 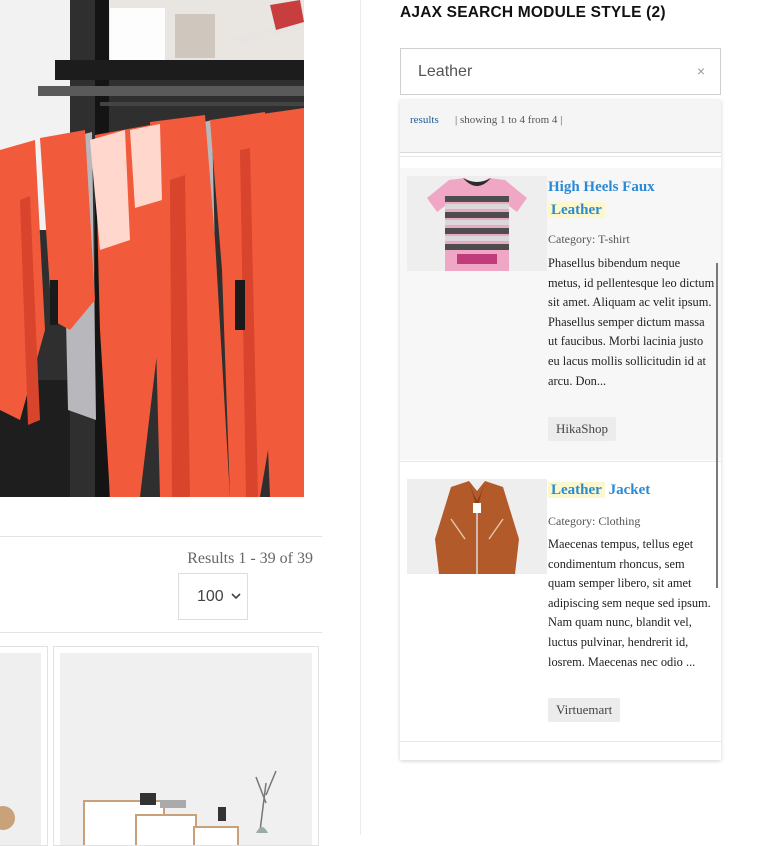 I want to click on results-header: results | showing 1 to 4 from 4 |, so click(x=560, y=126).